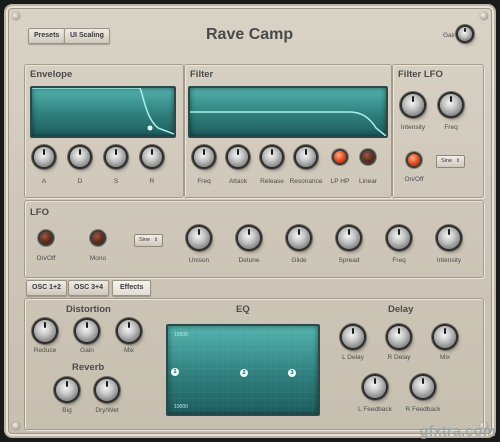 Image resolution: width=500 pixels, height=442 pixels. I want to click on reverb-big-knob, so click(67, 390).